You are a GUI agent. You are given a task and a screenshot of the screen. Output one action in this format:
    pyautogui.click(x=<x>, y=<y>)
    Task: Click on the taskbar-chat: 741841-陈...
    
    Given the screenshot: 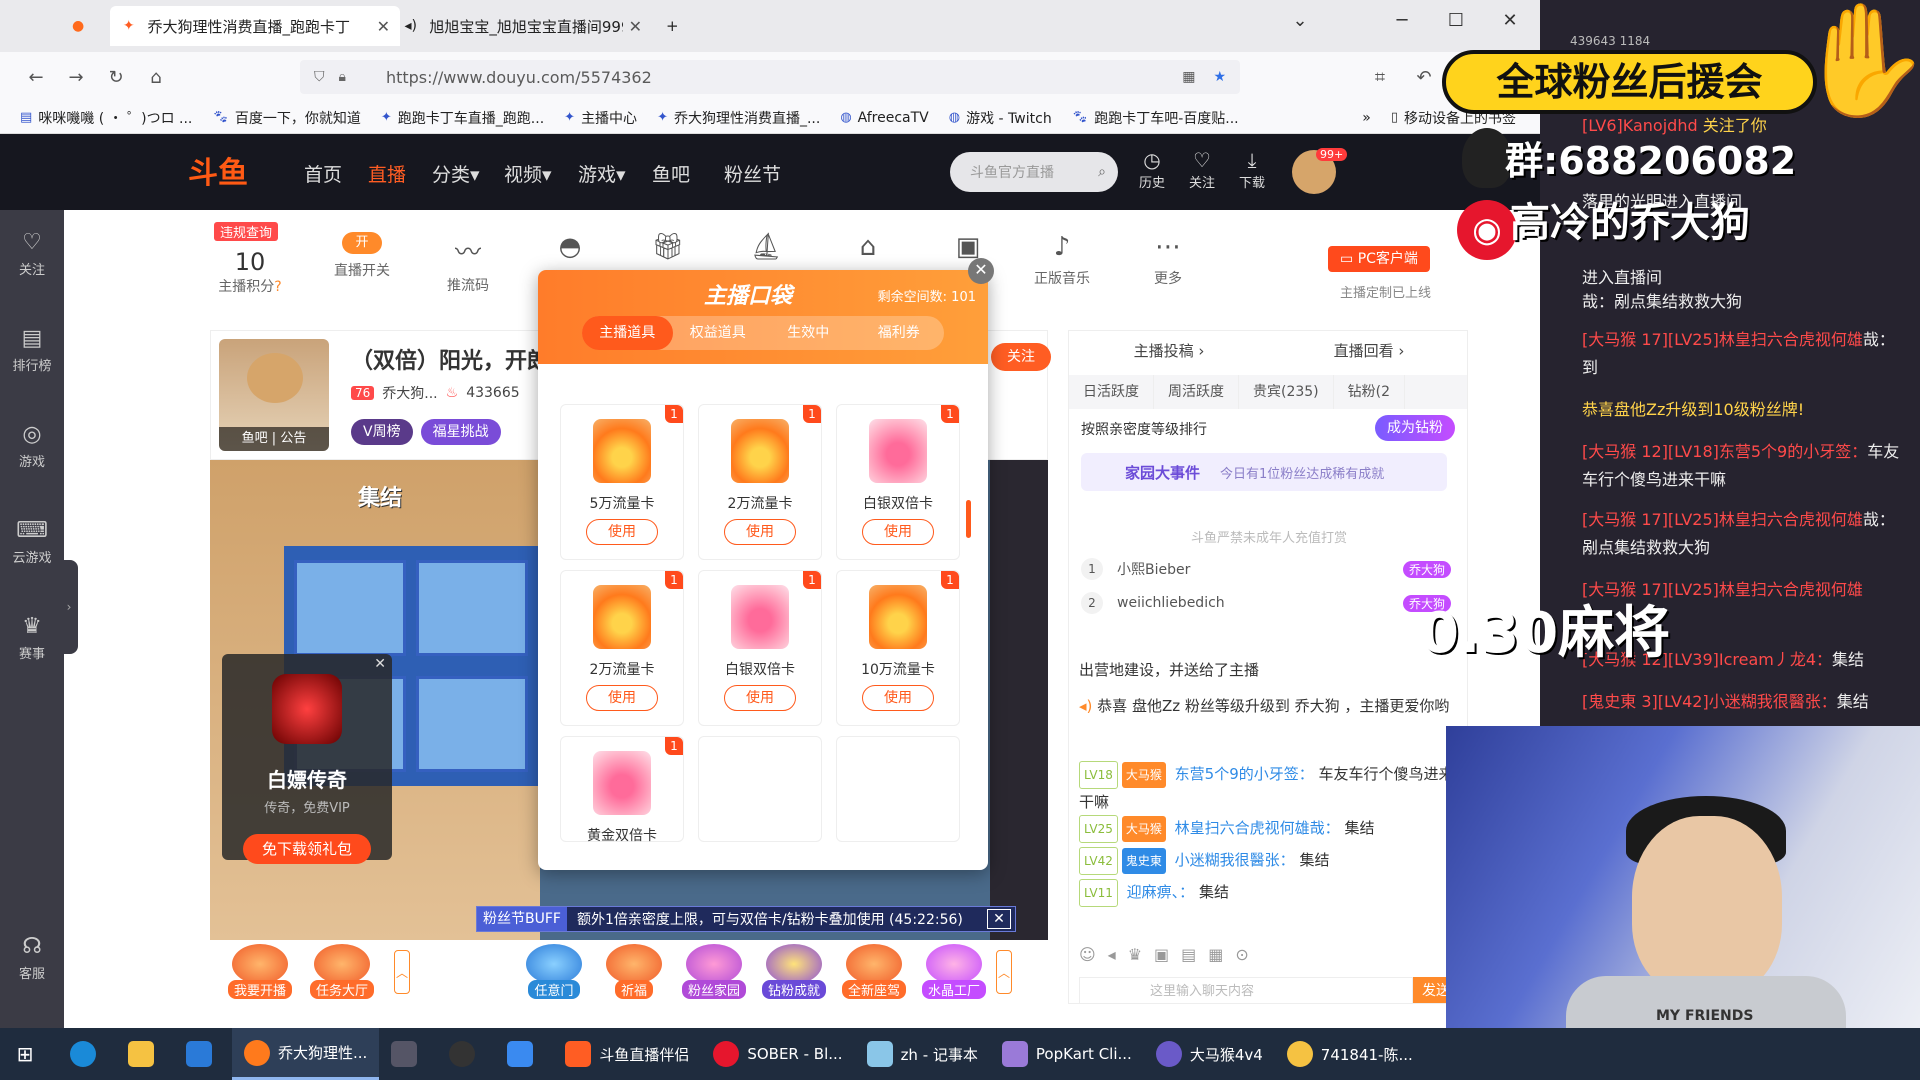 What is the action you would take?
    pyautogui.click(x=1350, y=1054)
    